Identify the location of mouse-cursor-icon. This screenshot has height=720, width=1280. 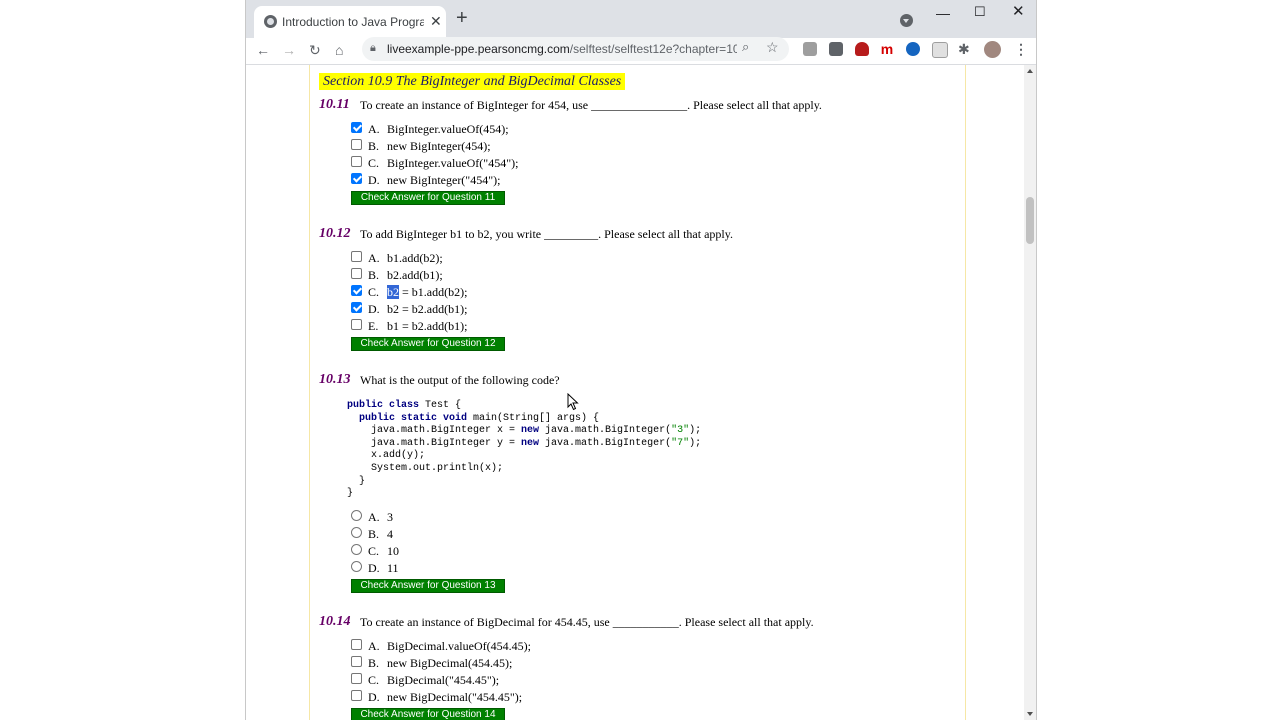
(573, 402).